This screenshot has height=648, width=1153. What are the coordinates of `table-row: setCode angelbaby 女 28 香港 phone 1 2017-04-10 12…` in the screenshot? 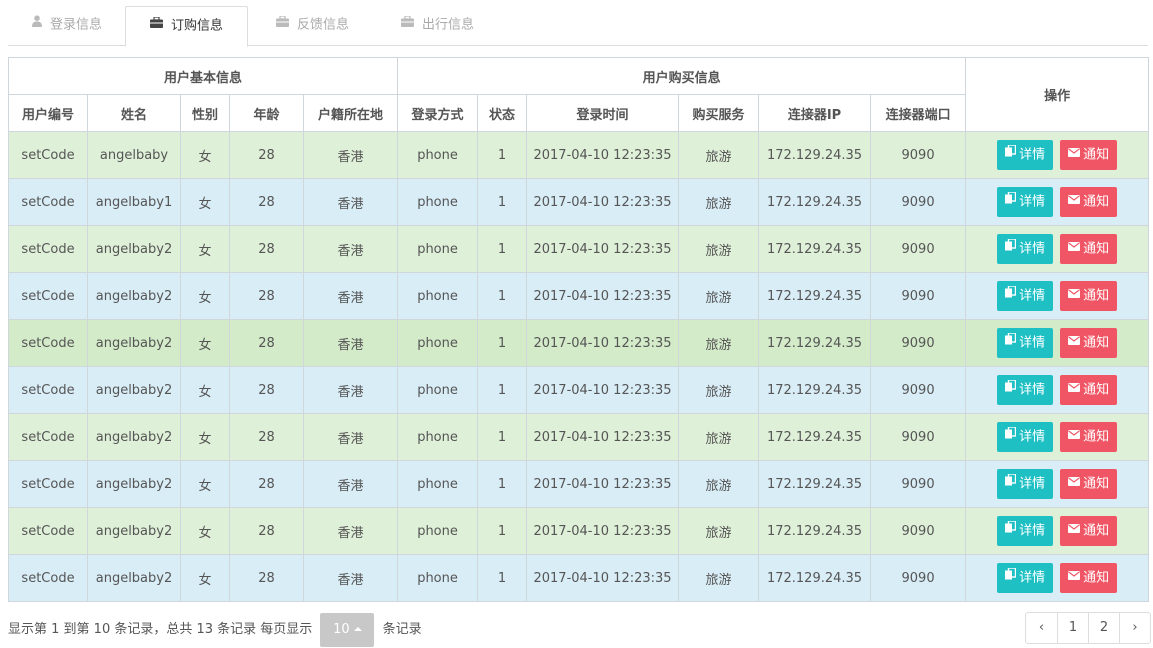 It's located at (579, 155).